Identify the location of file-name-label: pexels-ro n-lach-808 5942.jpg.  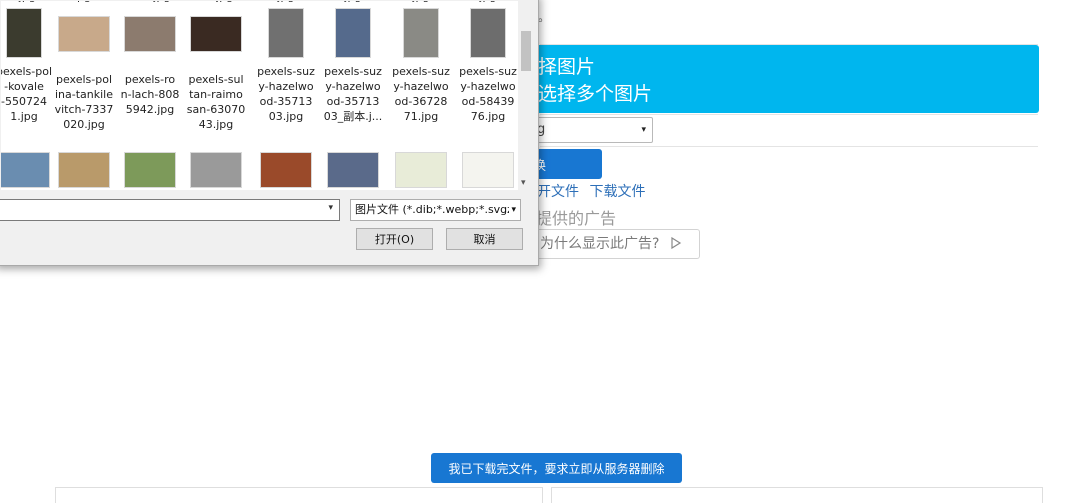
(150, 94).